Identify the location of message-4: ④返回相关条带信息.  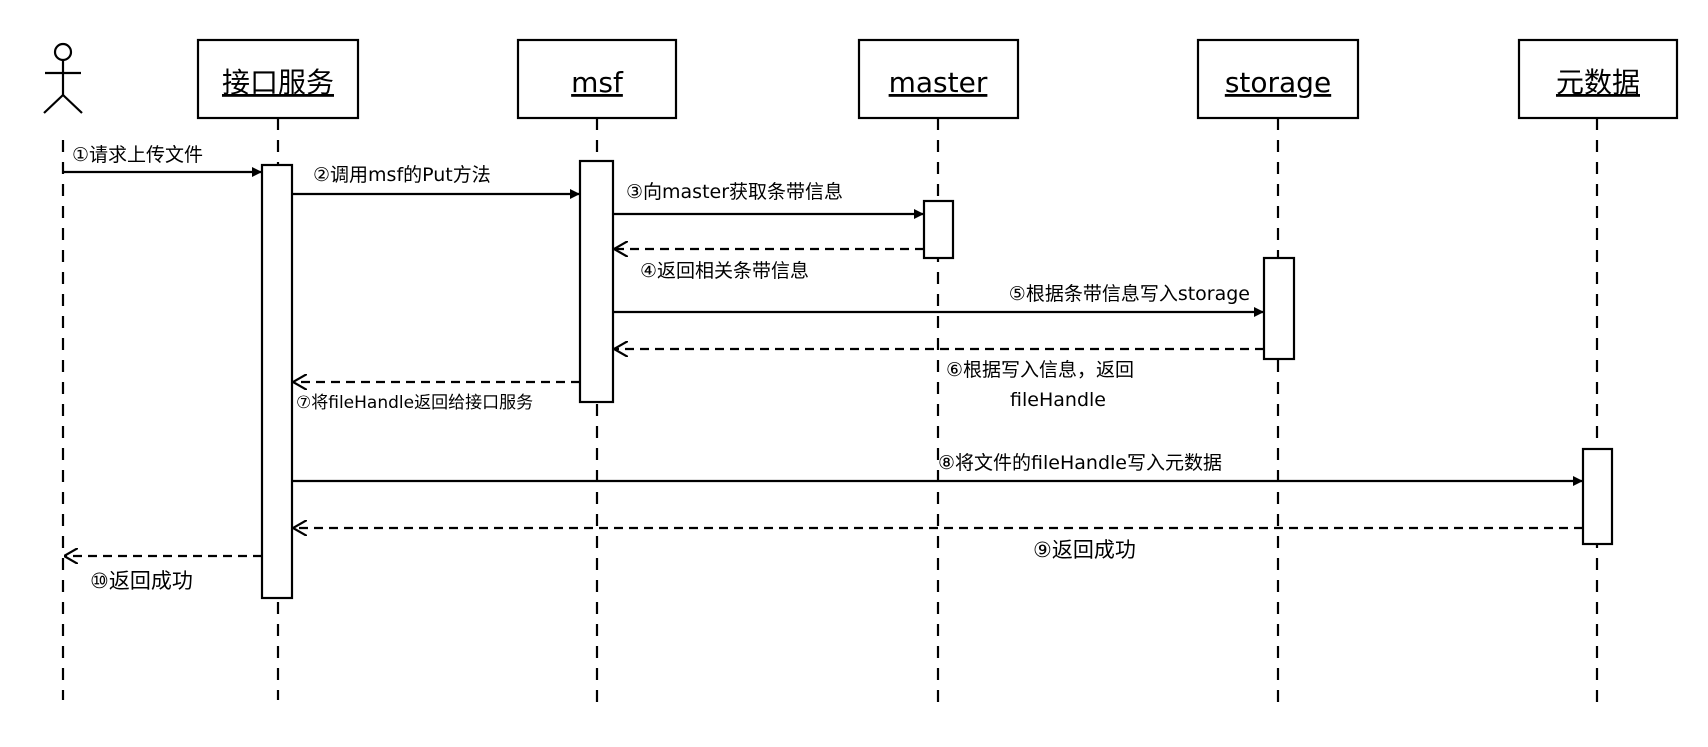
(769, 265).